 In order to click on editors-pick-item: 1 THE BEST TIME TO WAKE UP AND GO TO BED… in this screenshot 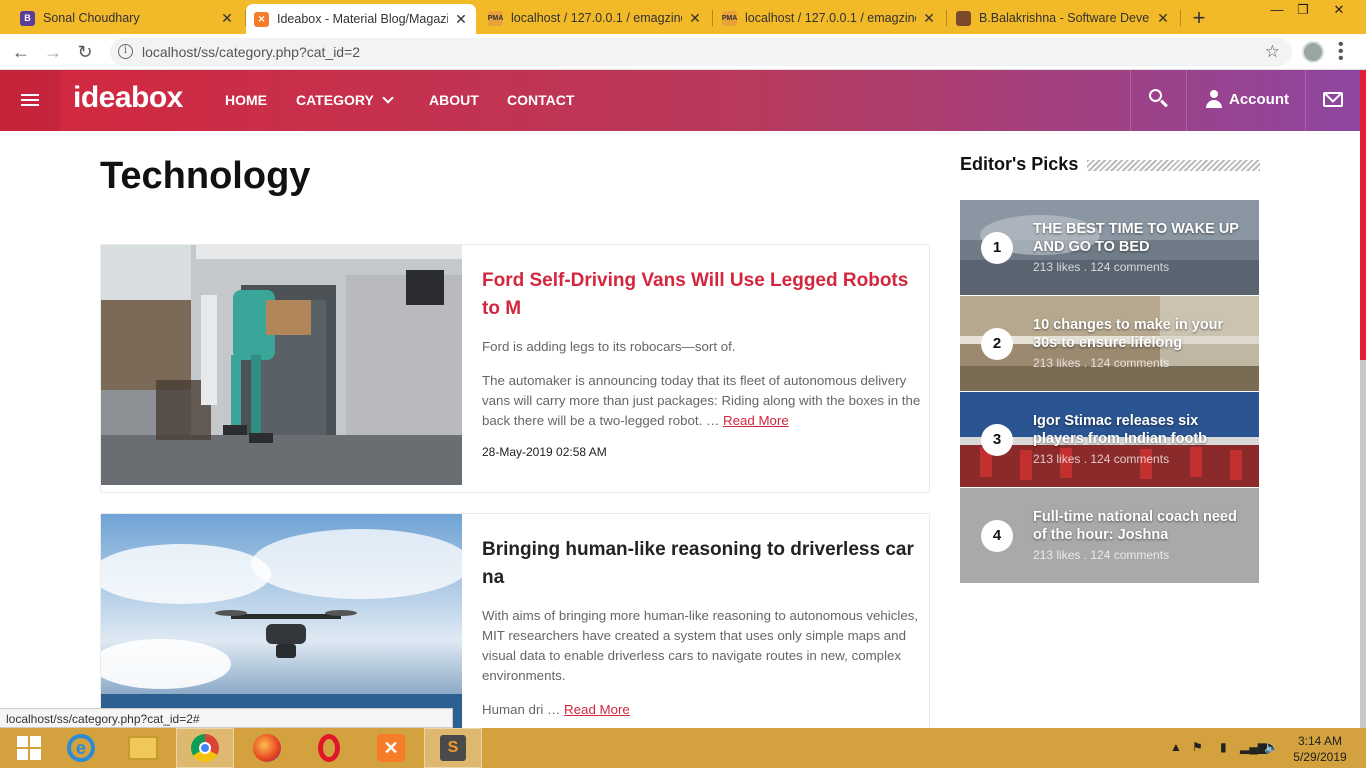, I will do `click(1109, 247)`.